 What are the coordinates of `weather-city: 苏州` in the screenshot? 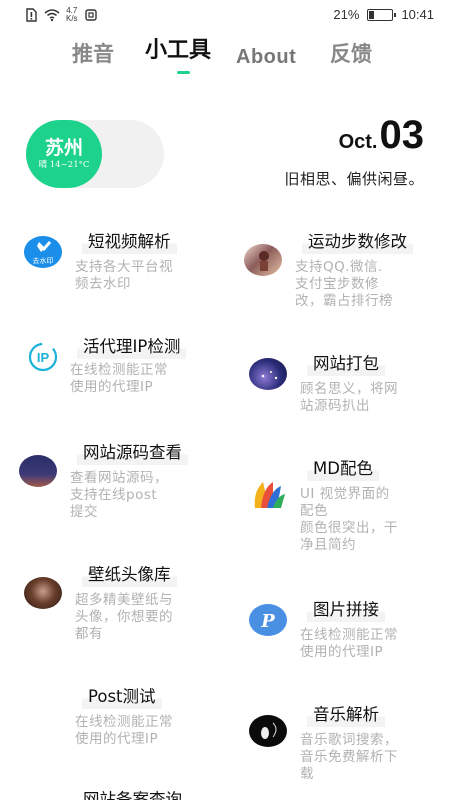 It's located at (63, 148).